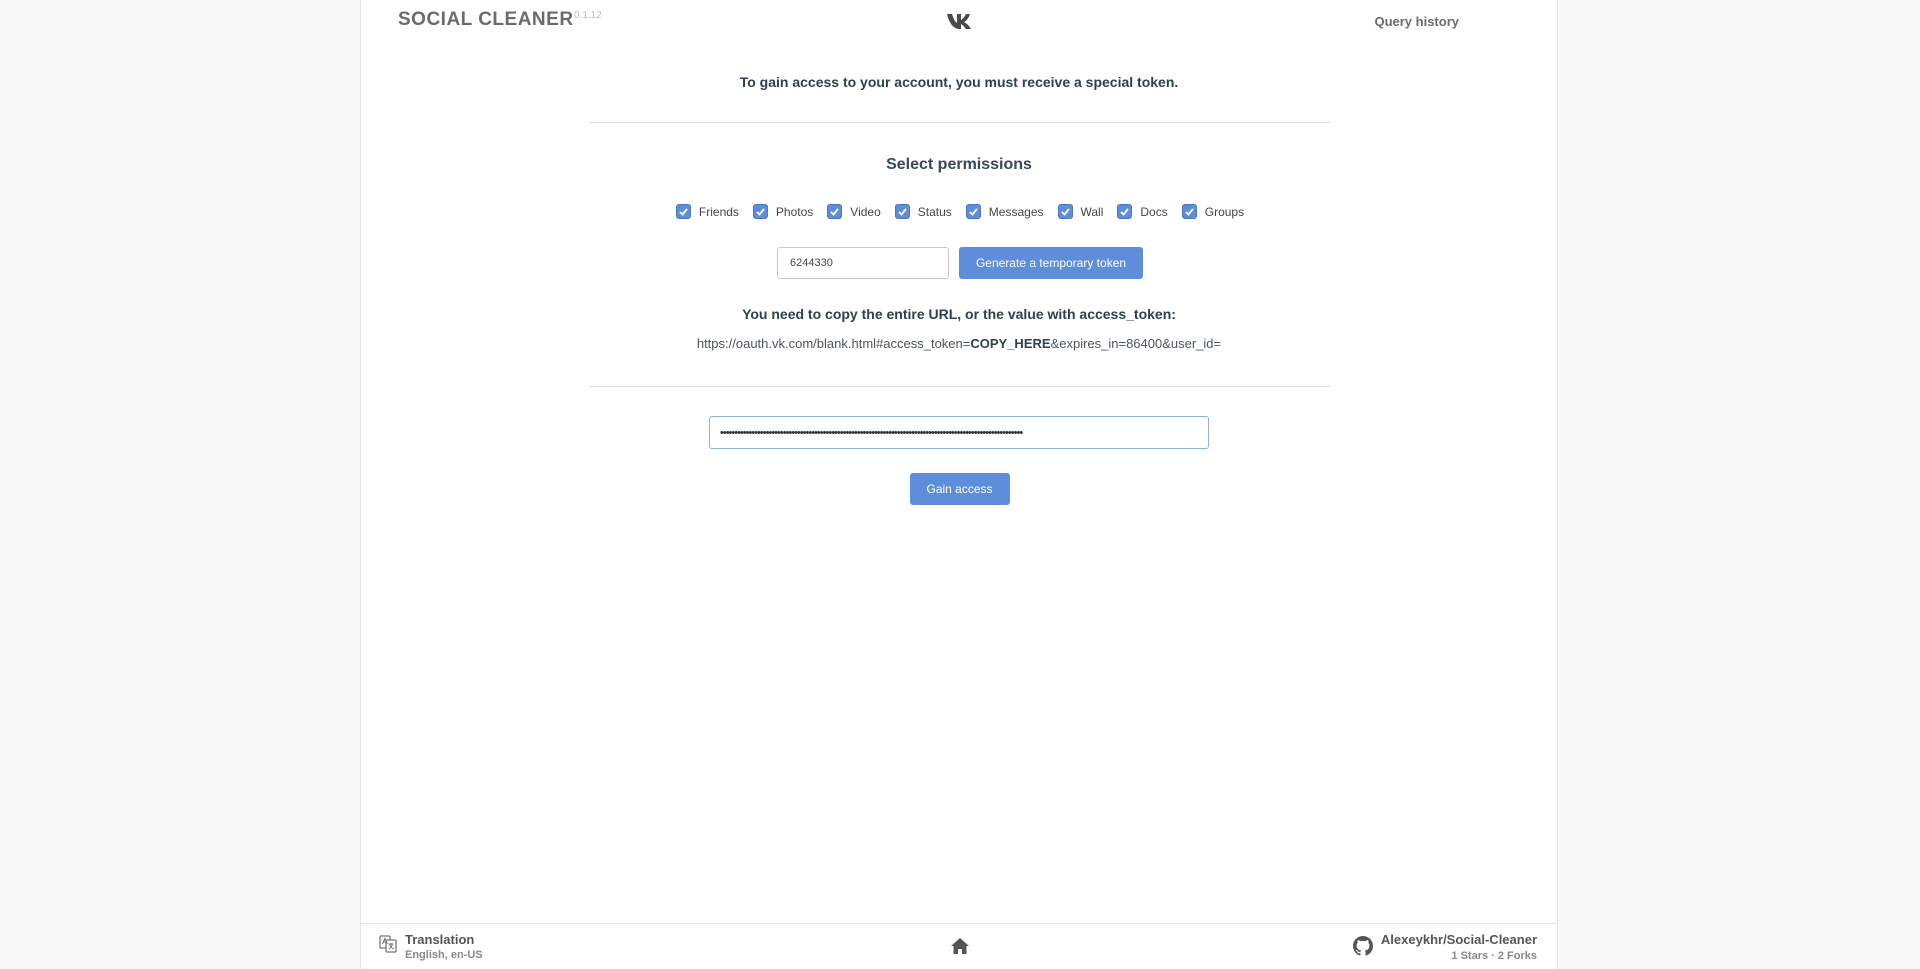 The height and width of the screenshot is (969, 1920). I want to click on home-icon, so click(960, 946).